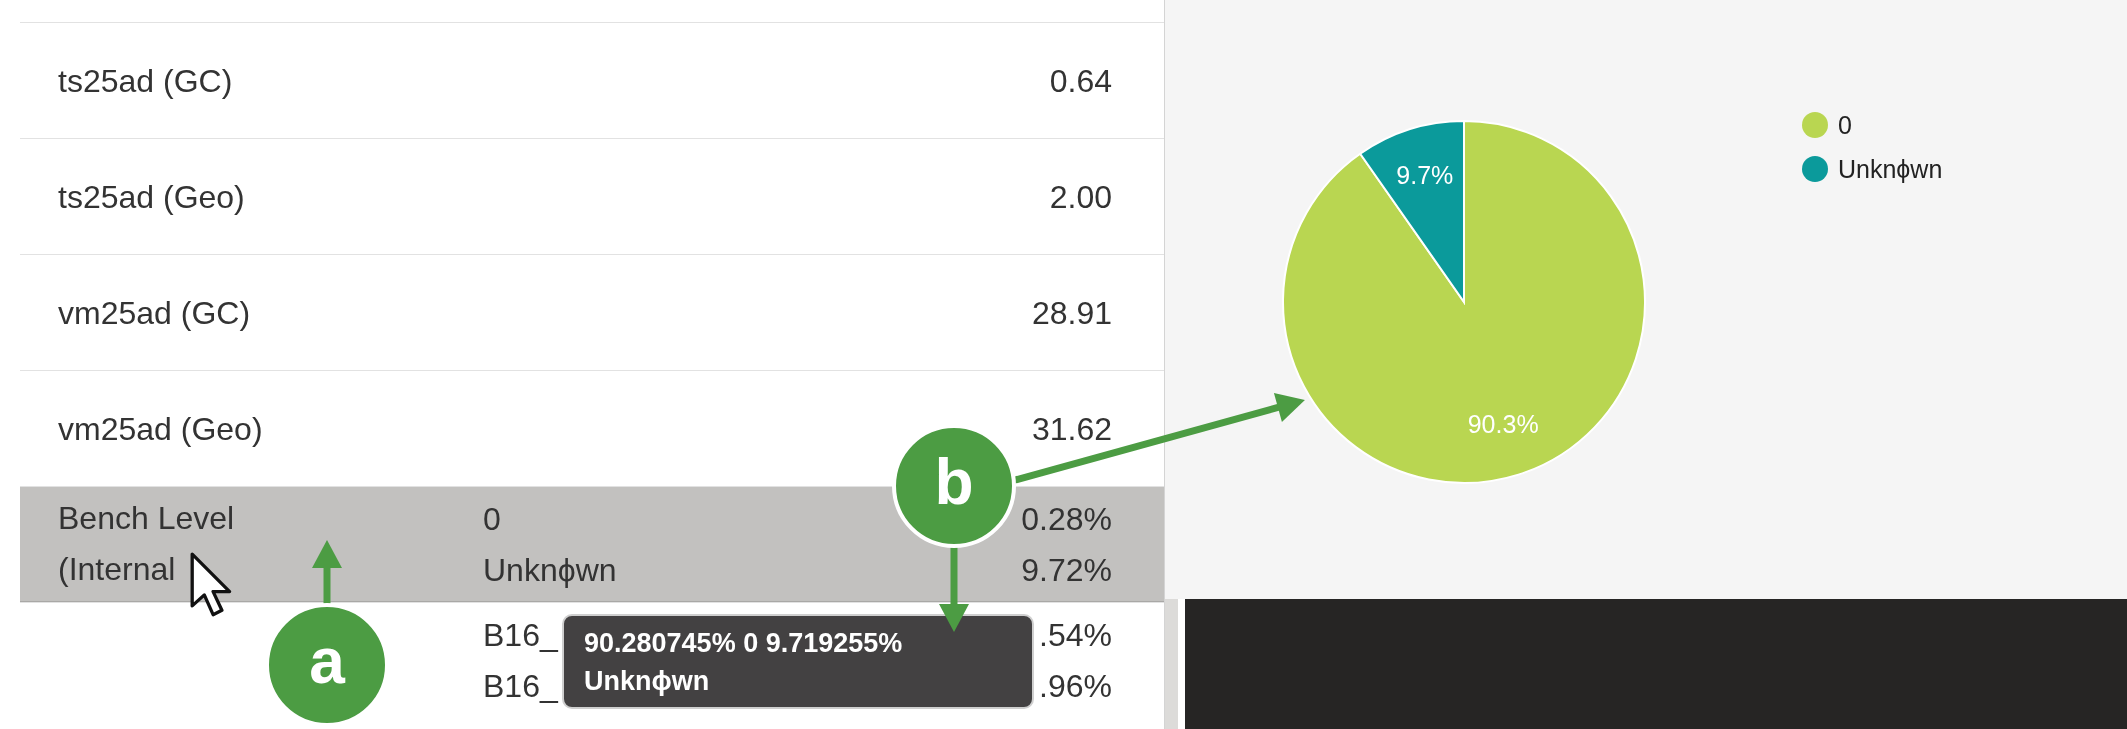 Image resolution: width=2127 pixels, height=729 pixels. I want to click on pointer-arrow, so click(327, 573).